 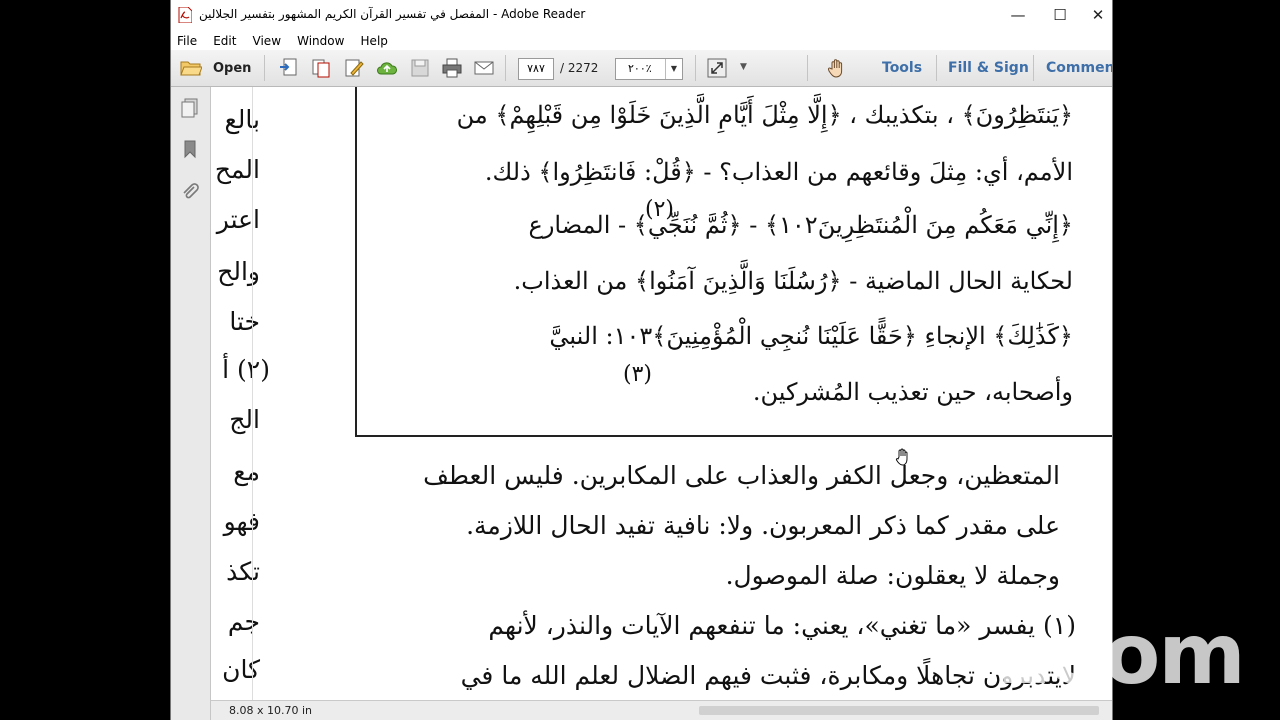 I want to click on menu-bar: File Edit View Window Help, so click(x=641, y=40).